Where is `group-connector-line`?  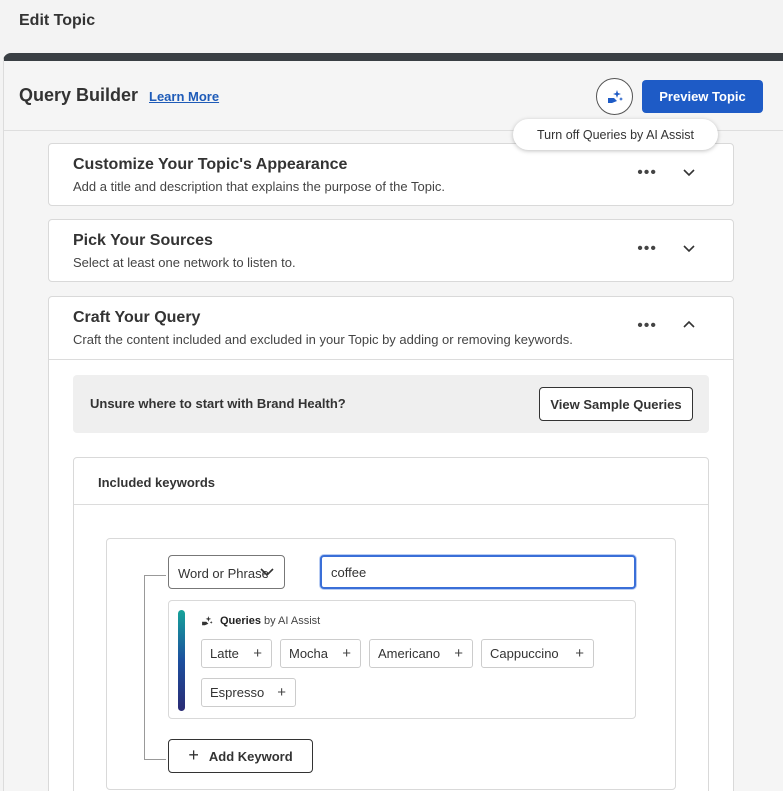
group-connector-line is located at coordinates (155, 667).